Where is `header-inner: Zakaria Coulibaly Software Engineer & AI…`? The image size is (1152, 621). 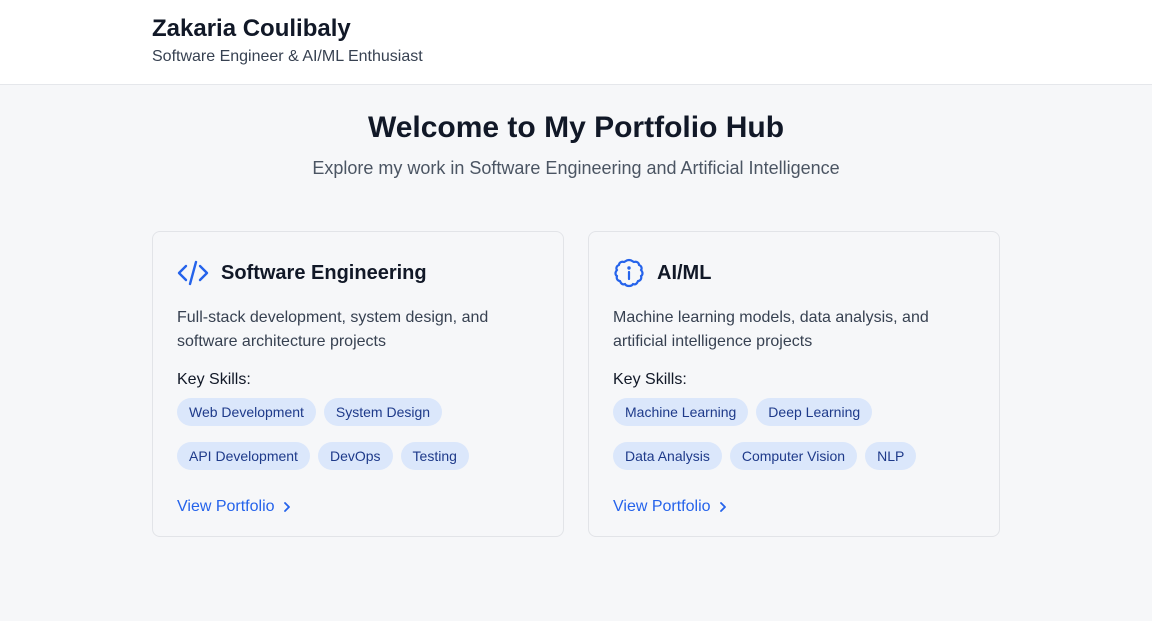
header-inner: Zakaria Coulibaly Software Engineer & AI… is located at coordinates (576, 33).